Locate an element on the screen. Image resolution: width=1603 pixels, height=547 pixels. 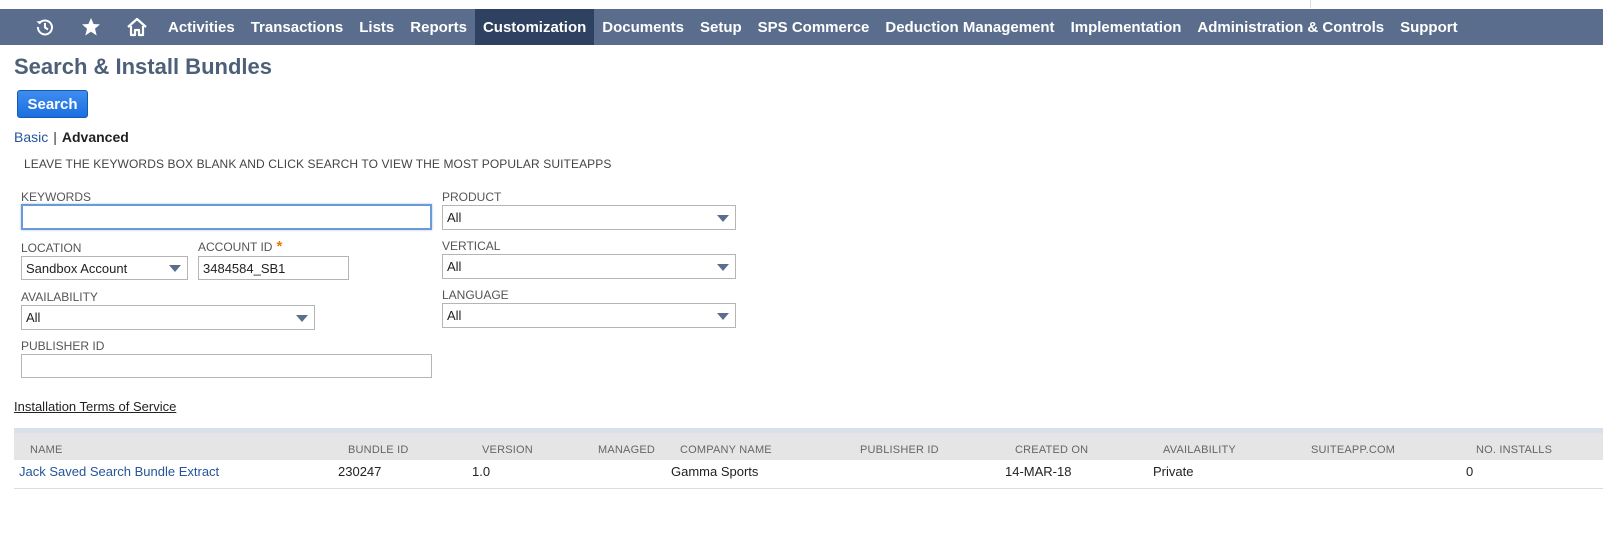
recent-icon-glyph is located at coordinates (44, 27).